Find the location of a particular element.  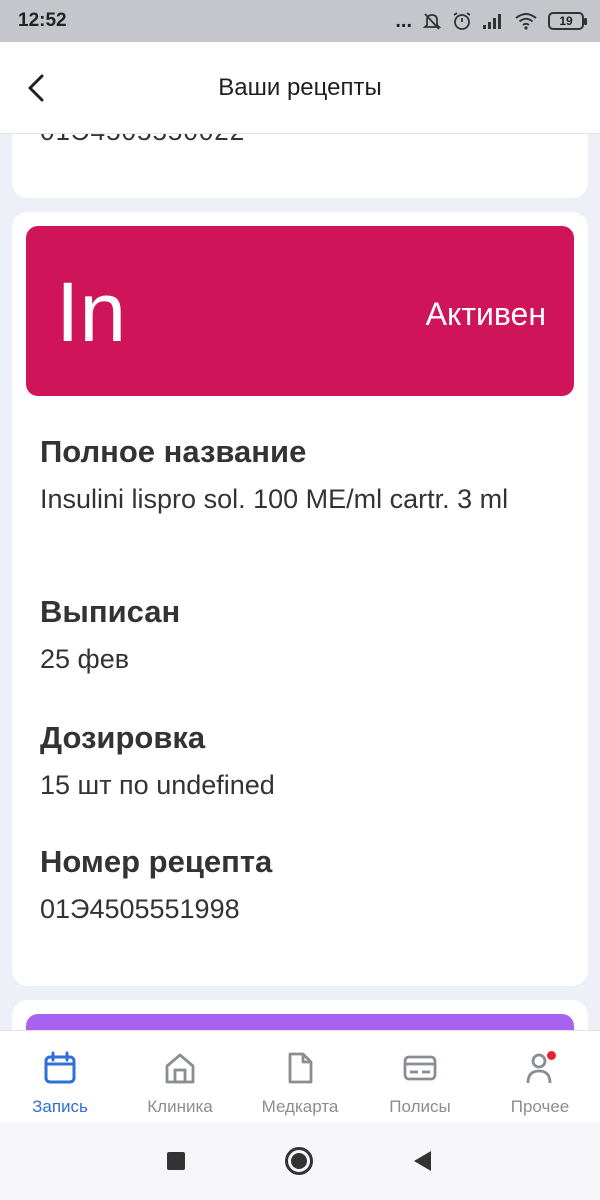

wifi-icon is located at coordinates (526, 21).